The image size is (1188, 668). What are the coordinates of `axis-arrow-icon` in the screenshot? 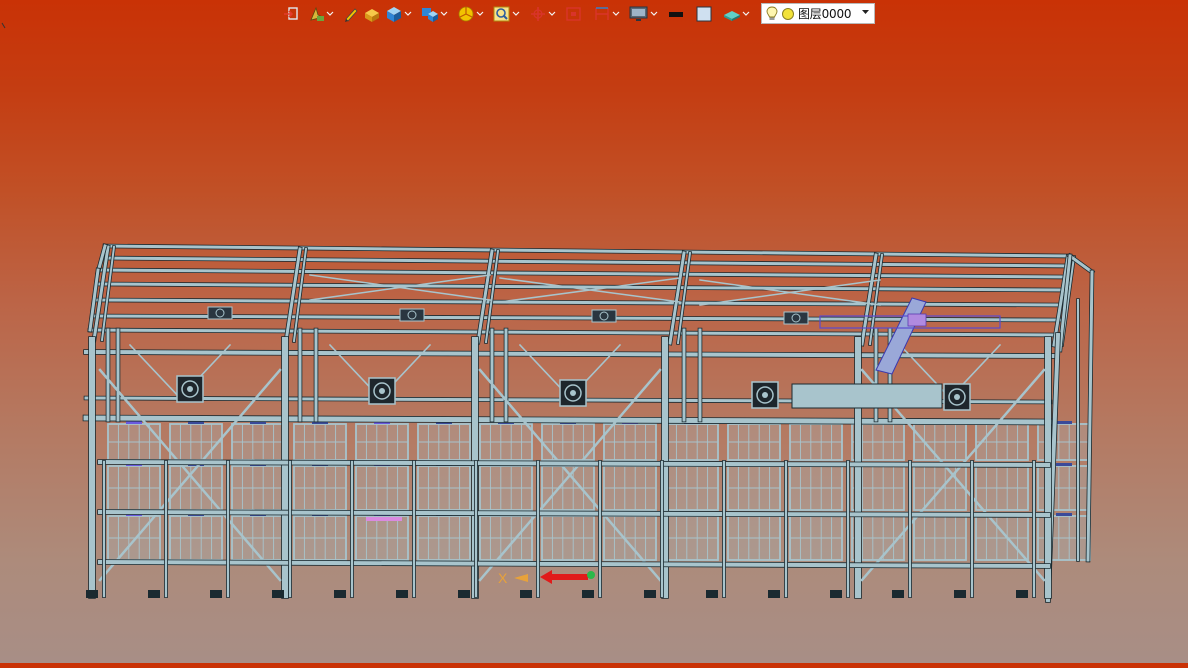 It's located at (568, 577).